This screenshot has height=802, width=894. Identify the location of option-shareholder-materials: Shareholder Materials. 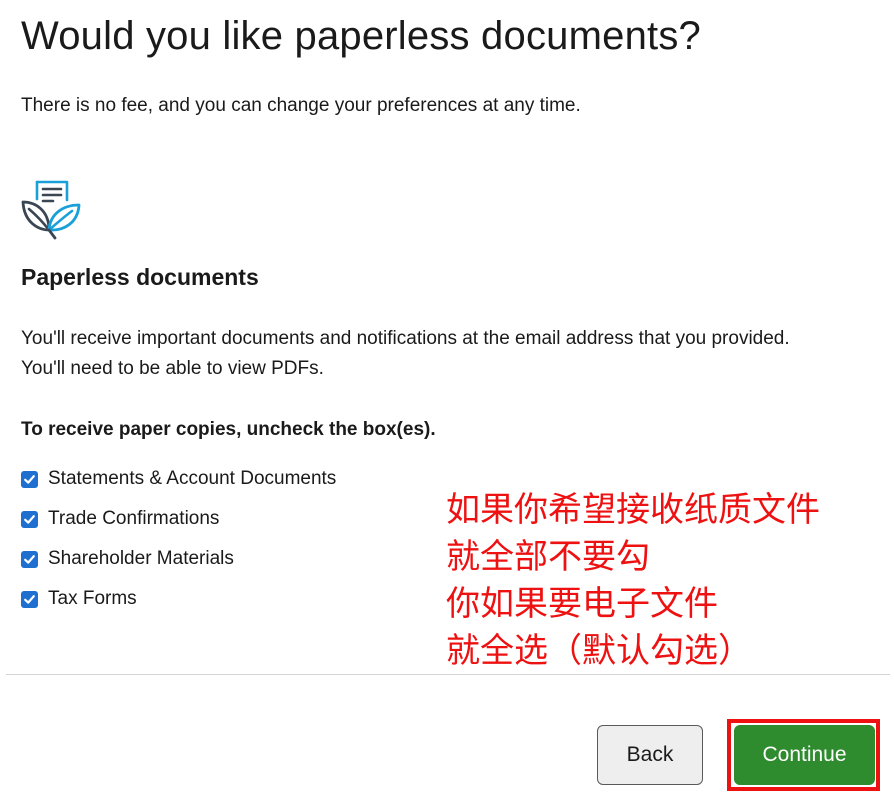
(127, 559).